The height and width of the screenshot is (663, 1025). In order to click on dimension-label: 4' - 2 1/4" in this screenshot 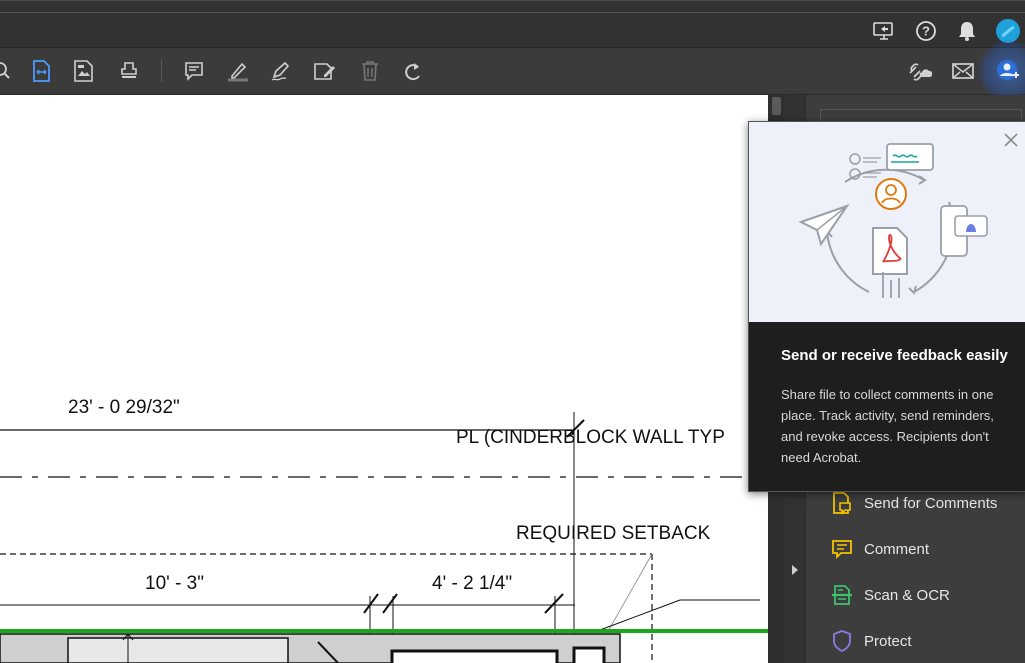, I will do `click(472, 583)`.